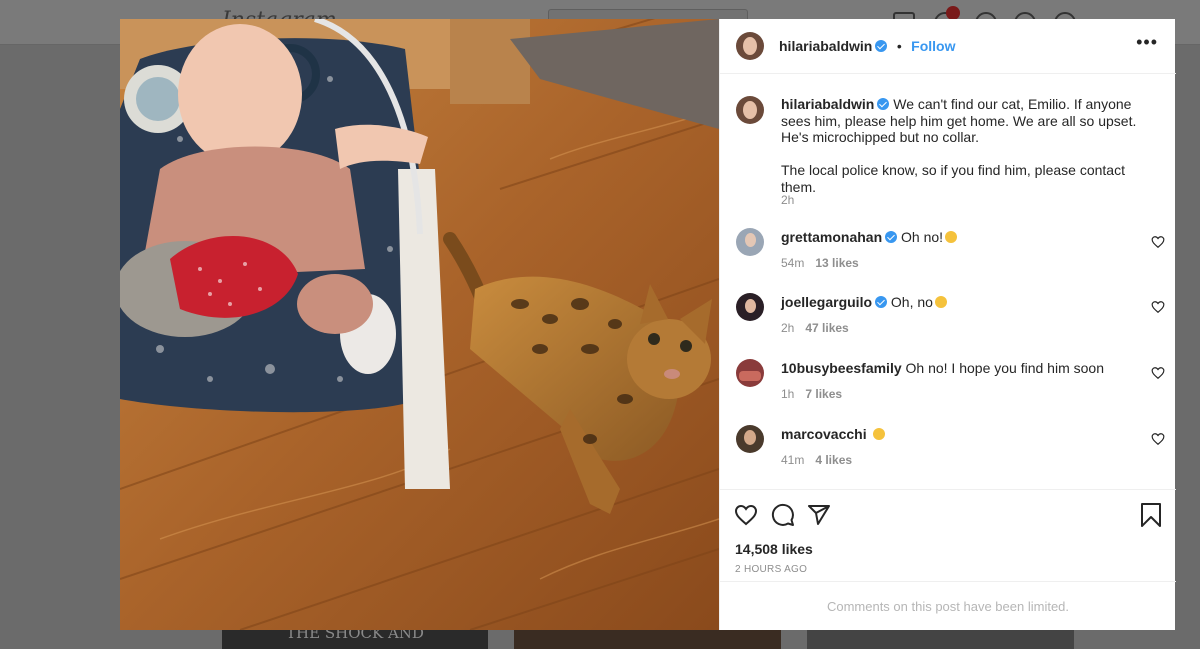 The height and width of the screenshot is (649, 1200). What do you see at coordinates (783, 515) in the screenshot?
I see `comment-bubble-icon` at bounding box center [783, 515].